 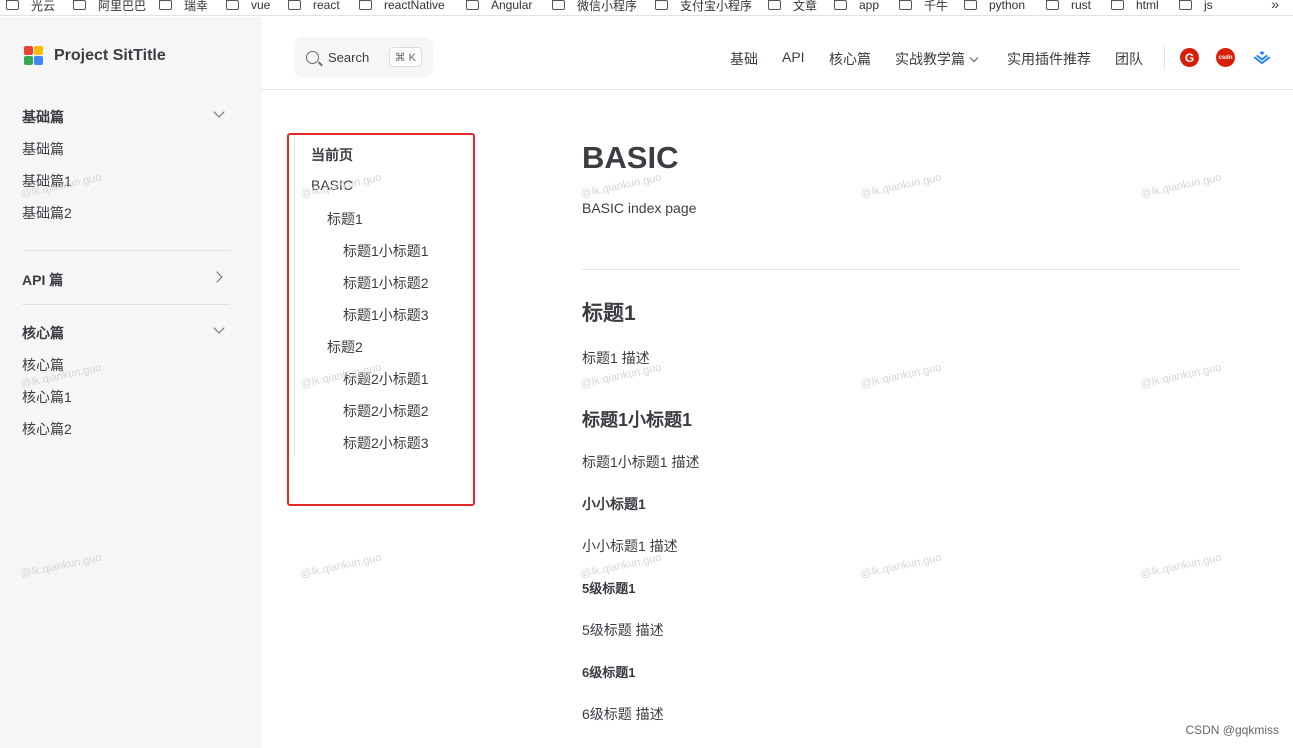 What do you see at coordinates (911, 269) in the screenshot?
I see `content-divider` at bounding box center [911, 269].